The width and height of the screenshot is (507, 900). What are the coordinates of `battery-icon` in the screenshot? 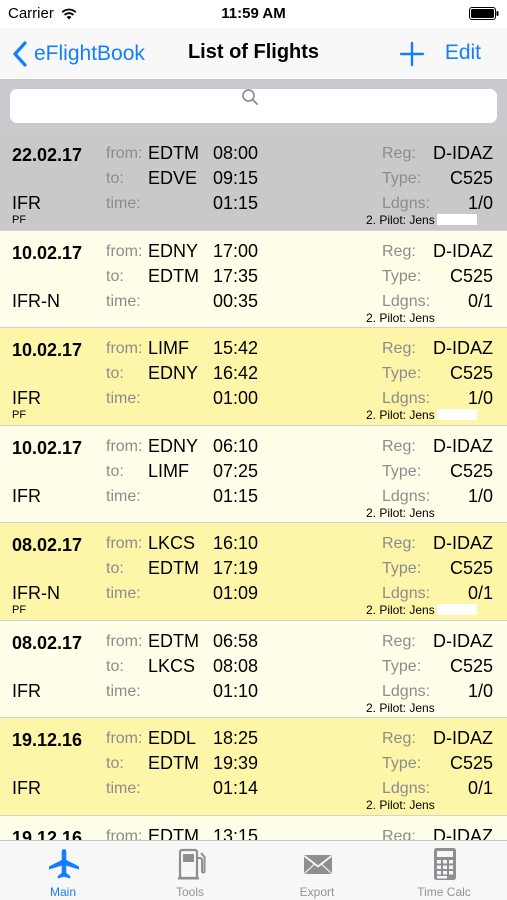 It's located at (484, 13).